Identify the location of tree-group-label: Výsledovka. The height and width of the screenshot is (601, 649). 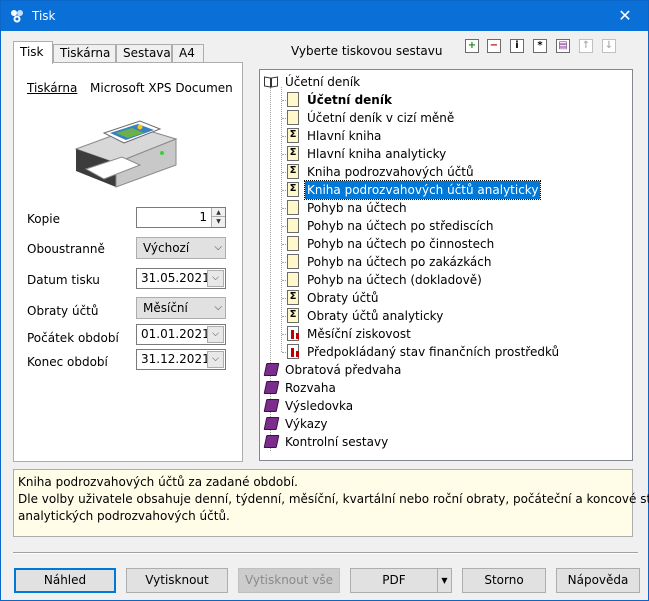
(319, 406).